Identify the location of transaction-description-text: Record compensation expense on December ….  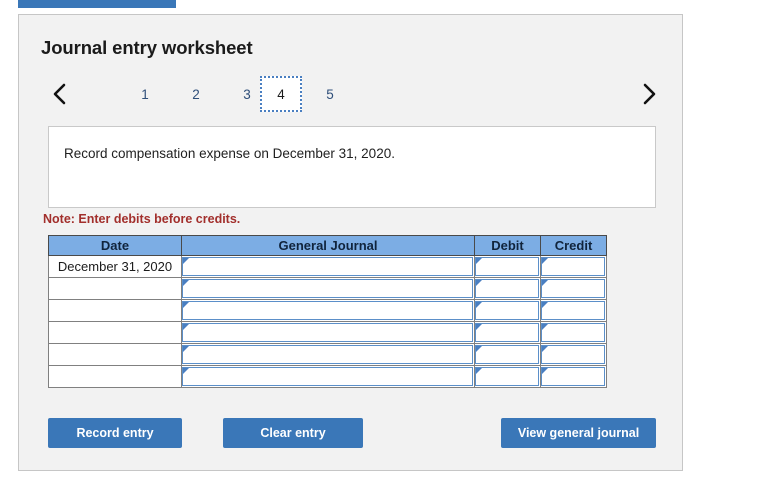
(229, 153).